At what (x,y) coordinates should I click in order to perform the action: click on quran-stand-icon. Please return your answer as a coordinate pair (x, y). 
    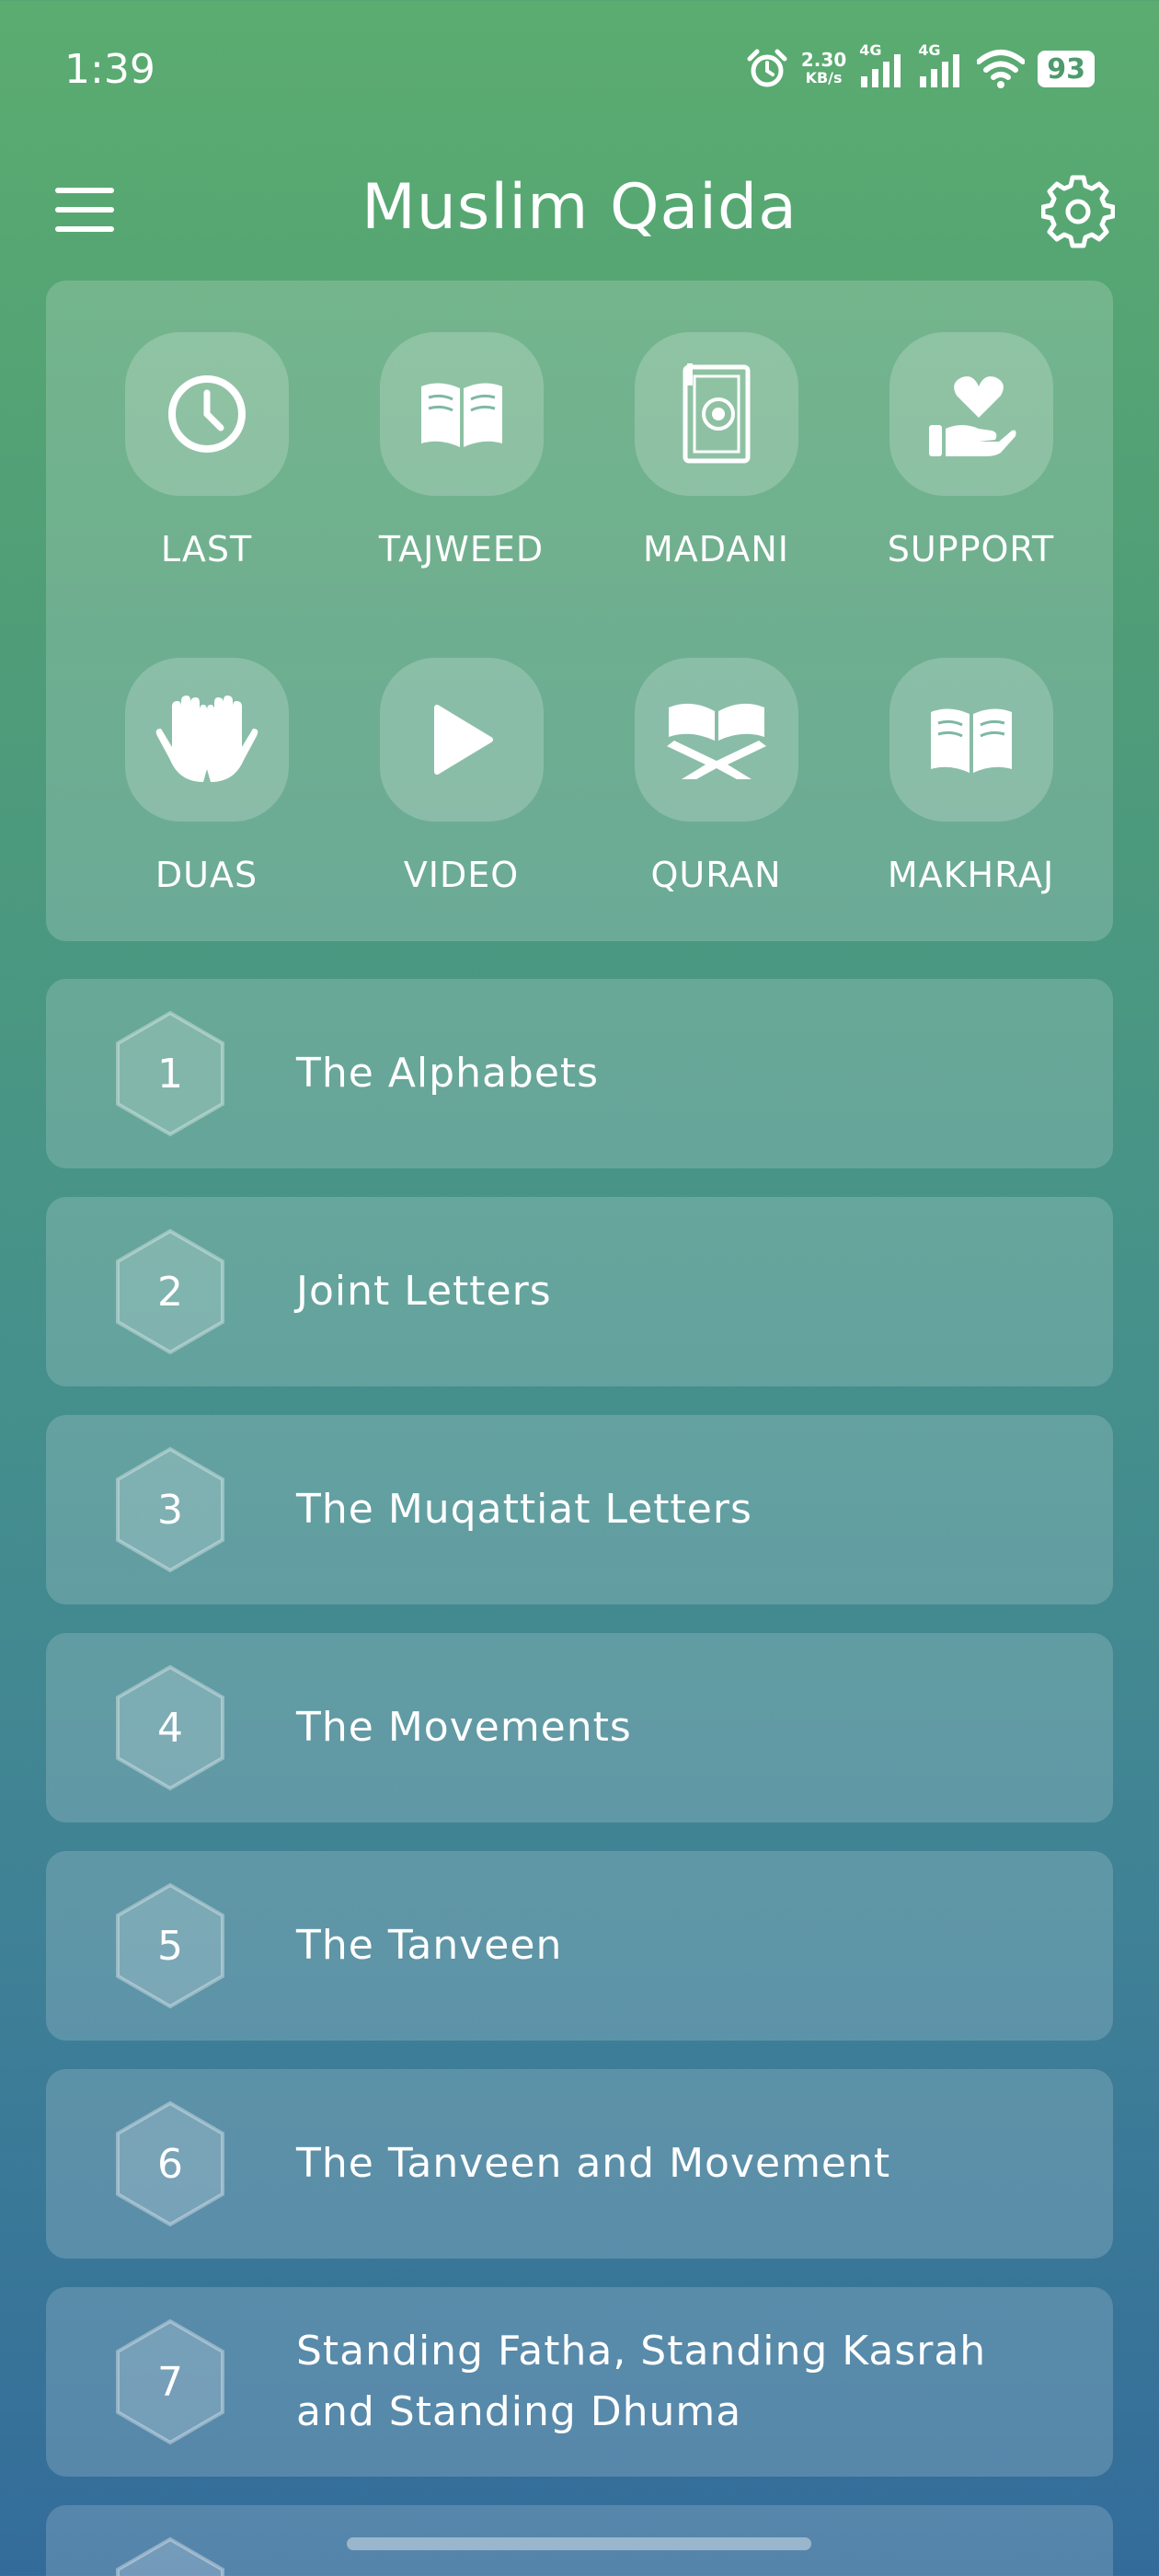
    Looking at the image, I should click on (716, 740).